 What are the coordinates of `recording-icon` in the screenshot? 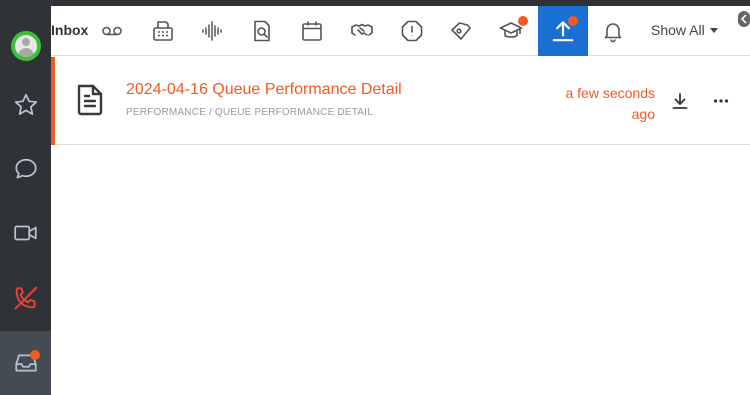 It's located at (212, 31).